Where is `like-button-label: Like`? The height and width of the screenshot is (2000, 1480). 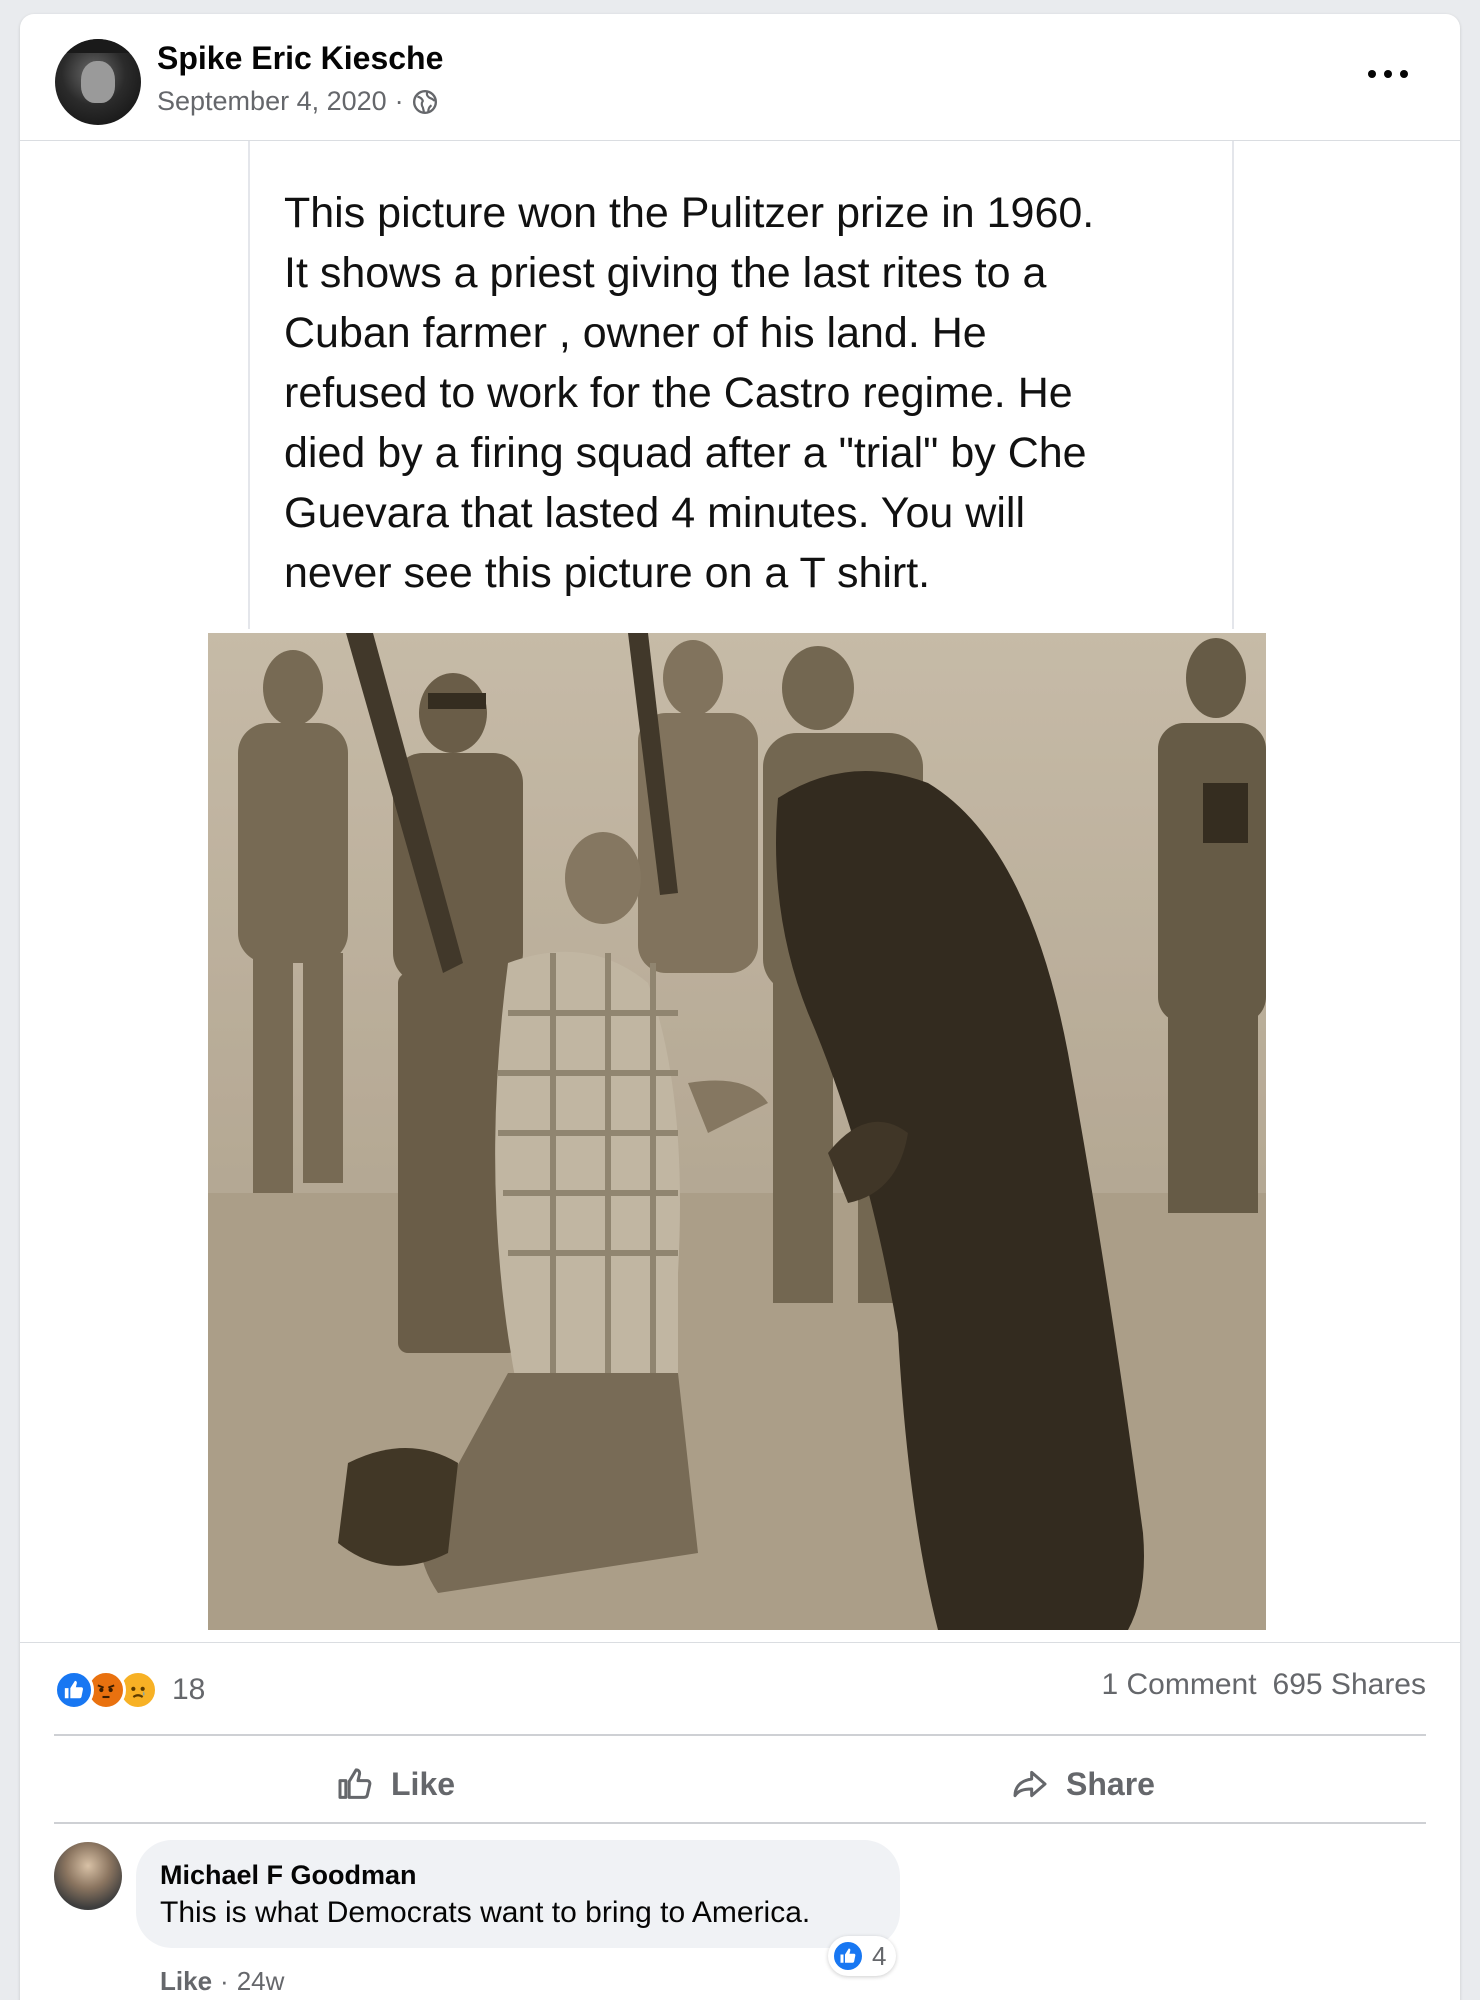 like-button-label: Like is located at coordinates (423, 1783).